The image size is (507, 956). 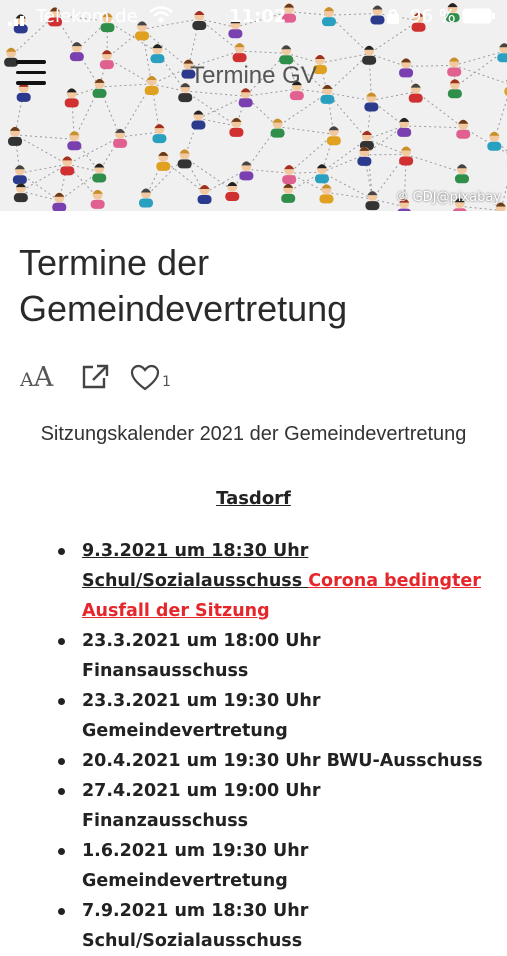 What do you see at coordinates (393, 16) in the screenshot?
I see `rotation-lock-icon` at bounding box center [393, 16].